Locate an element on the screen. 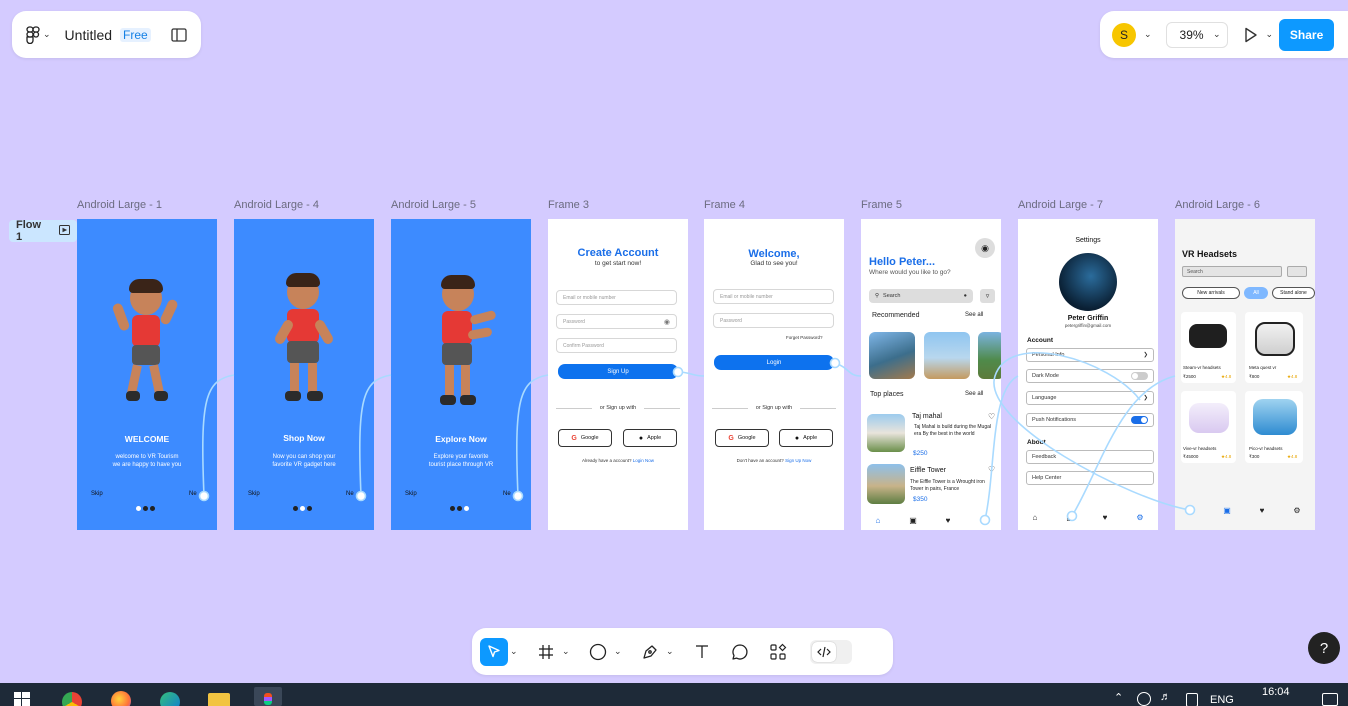 The width and height of the screenshot is (1348, 706). filter-chip-active: All is located at coordinates (1256, 293).